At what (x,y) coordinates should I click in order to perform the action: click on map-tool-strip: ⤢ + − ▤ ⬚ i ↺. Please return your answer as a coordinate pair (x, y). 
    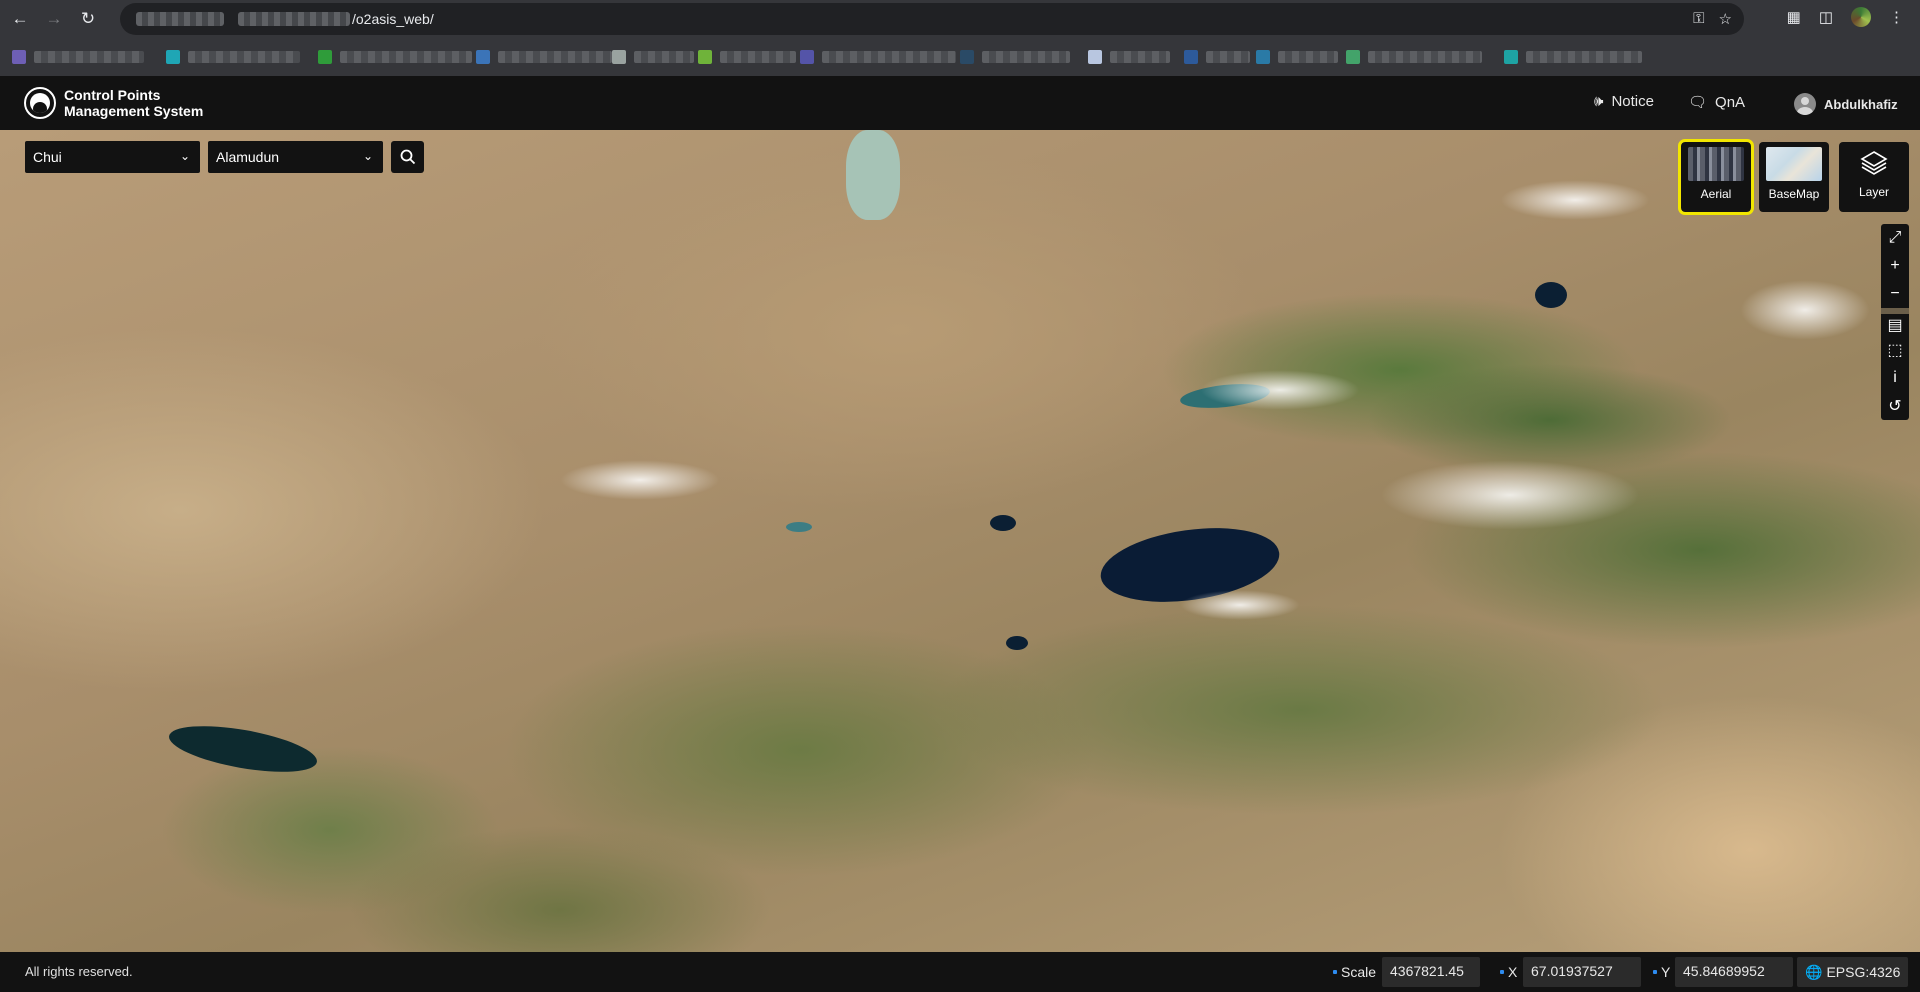
    Looking at the image, I should click on (1895, 322).